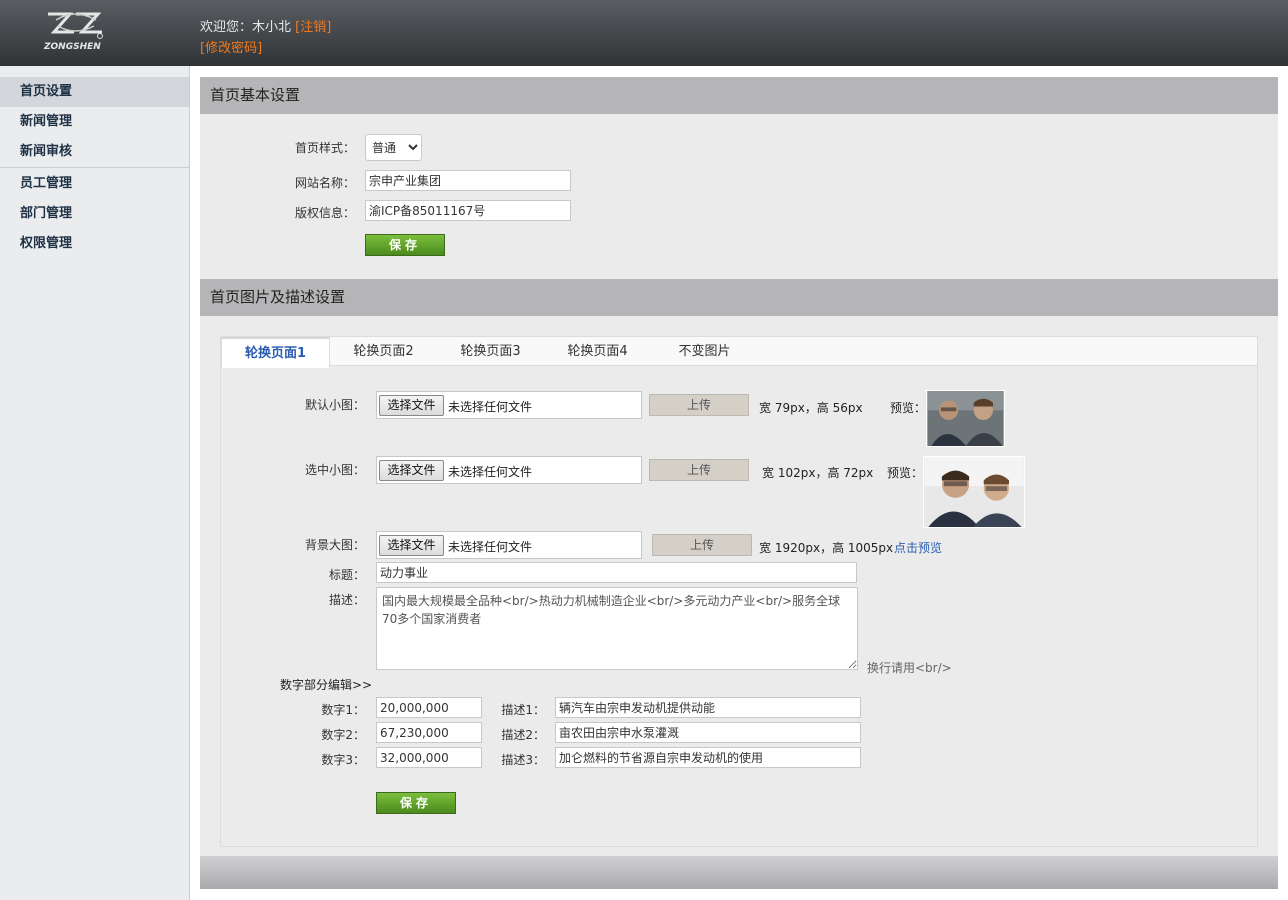 Image resolution: width=1288 pixels, height=900 pixels. What do you see at coordinates (523, 760) in the screenshot?
I see `number-3-desc-label: 描述3：` at bounding box center [523, 760].